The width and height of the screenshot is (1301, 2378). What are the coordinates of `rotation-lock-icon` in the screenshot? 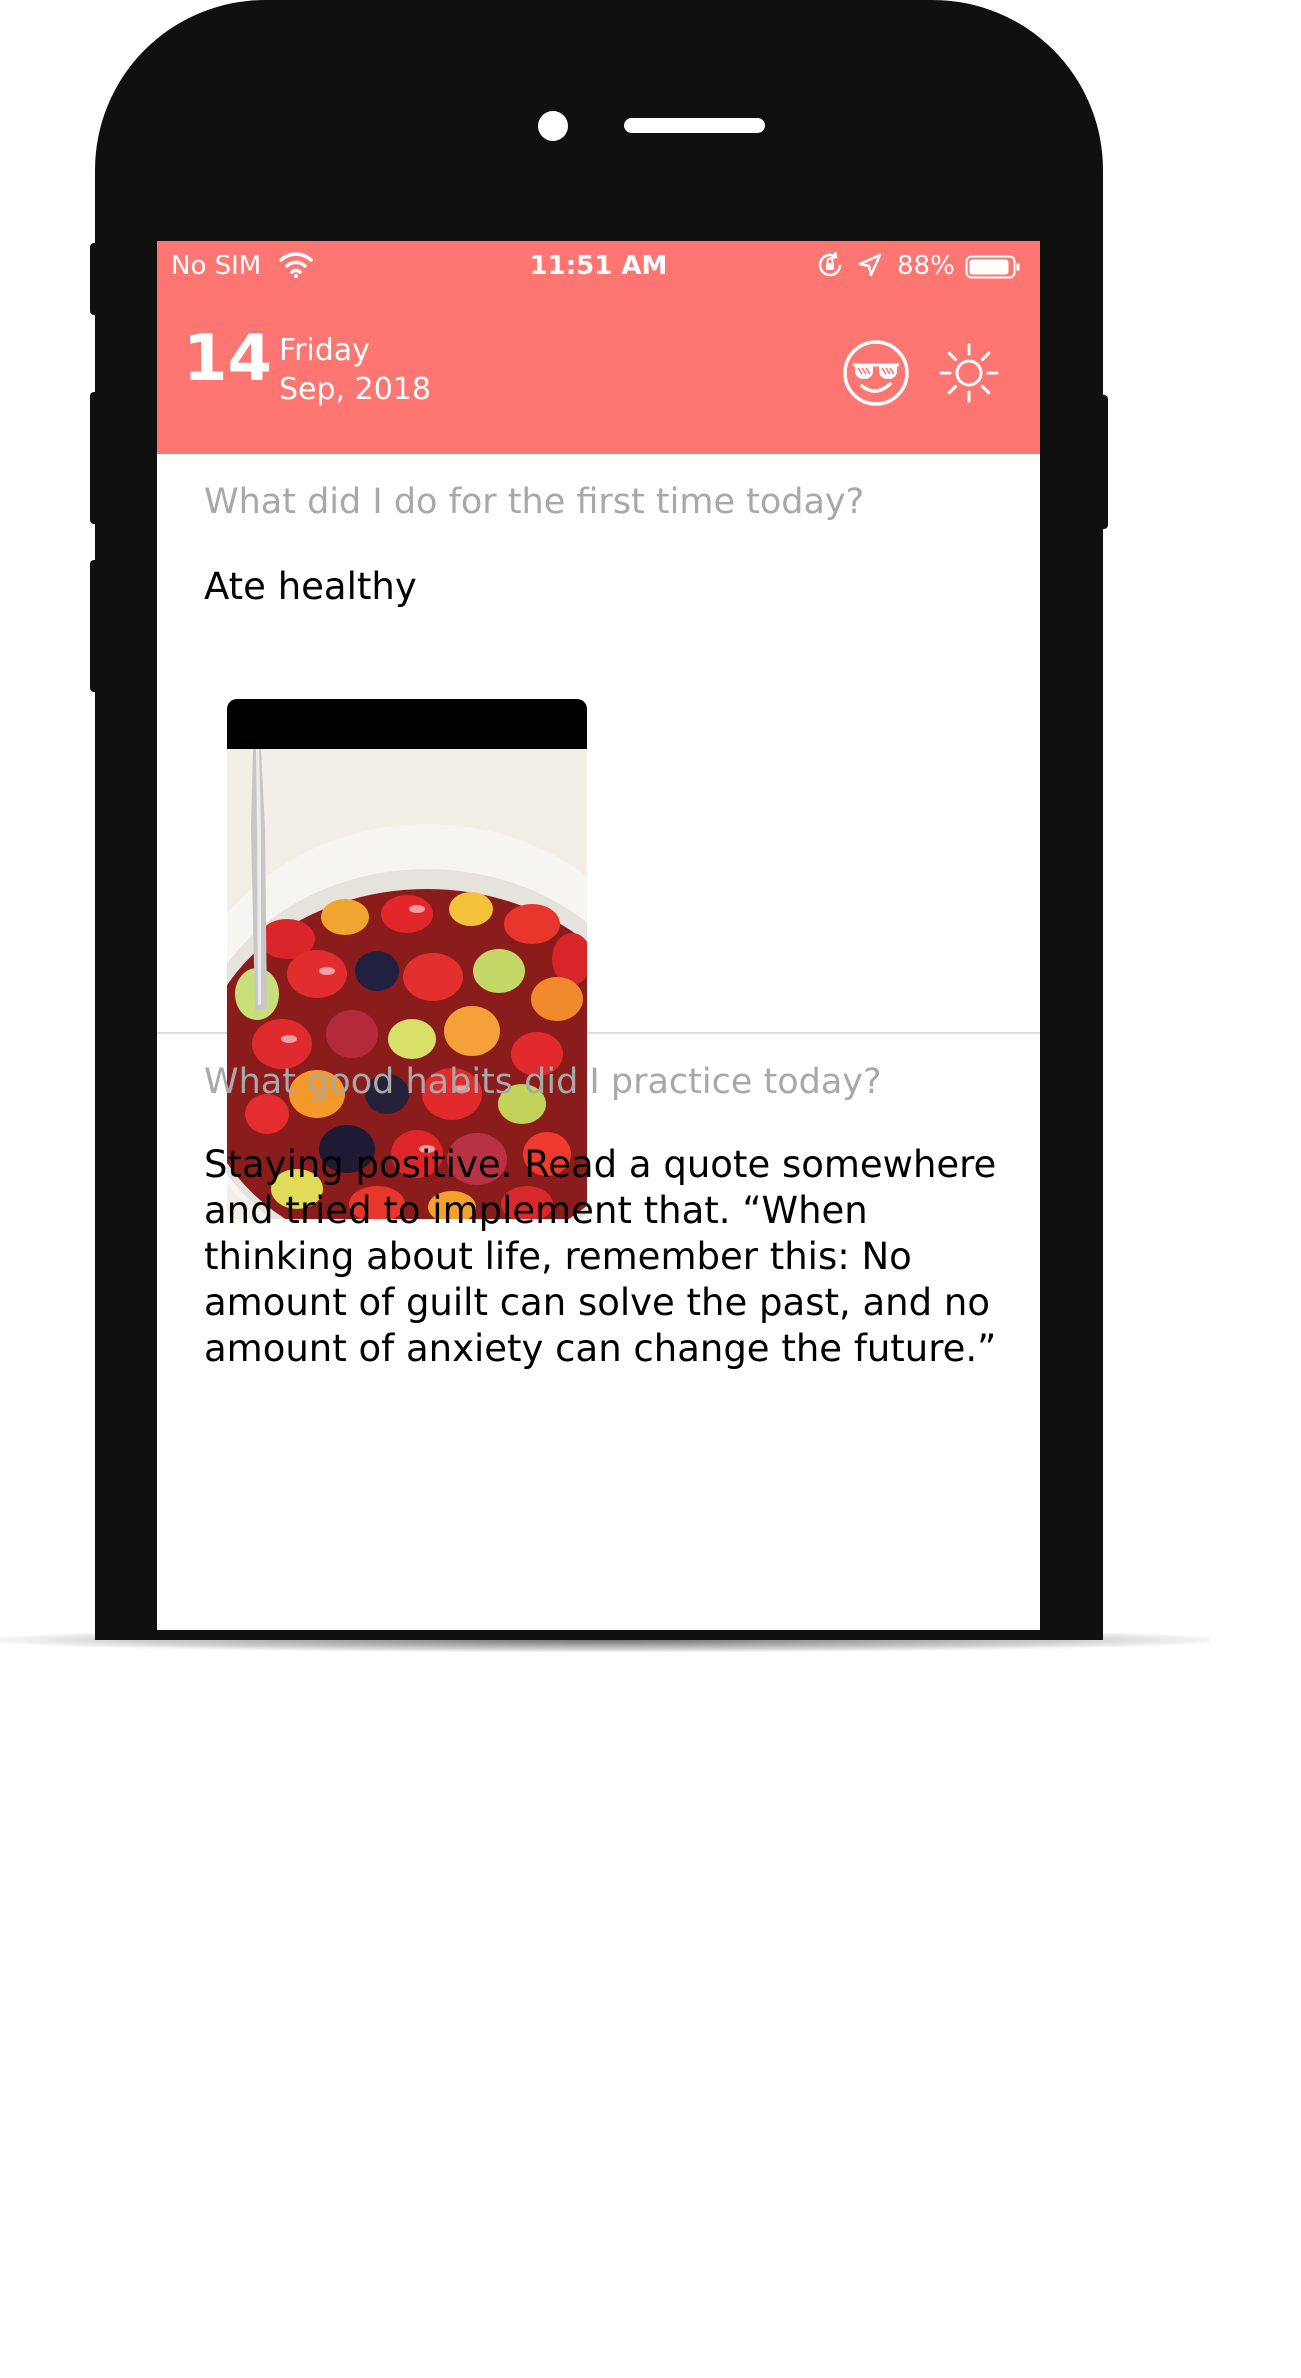 It's located at (830, 264).